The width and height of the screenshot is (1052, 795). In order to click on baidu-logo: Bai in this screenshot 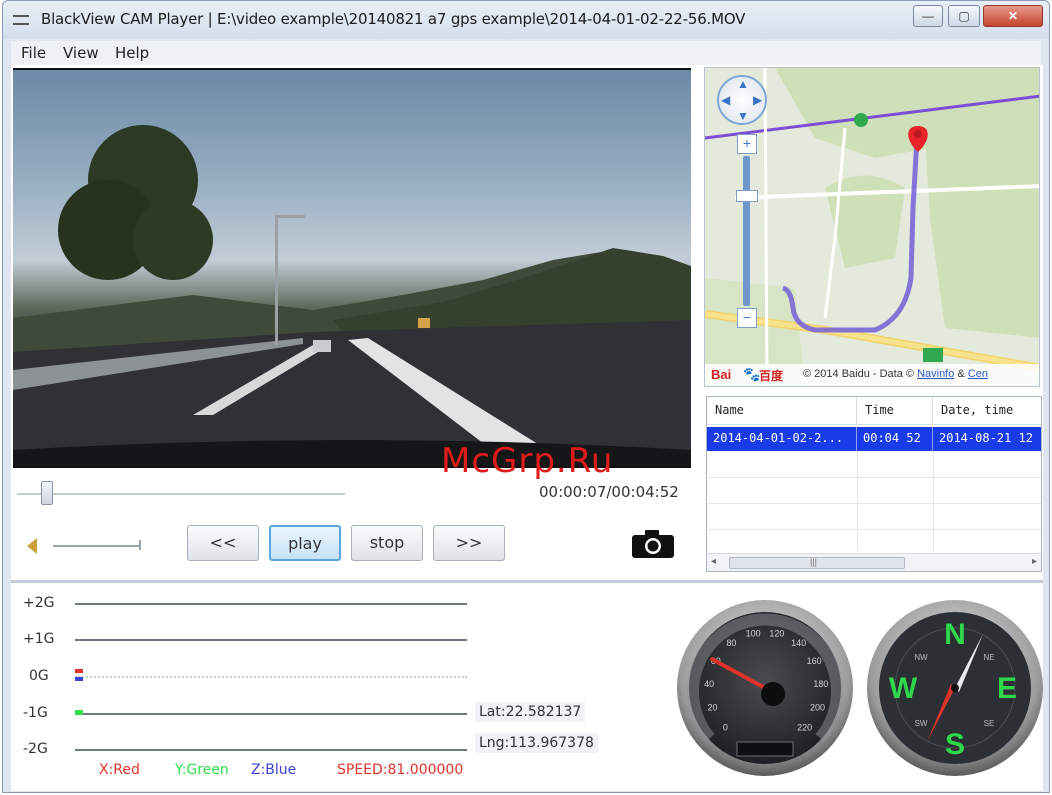, I will do `click(721, 374)`.